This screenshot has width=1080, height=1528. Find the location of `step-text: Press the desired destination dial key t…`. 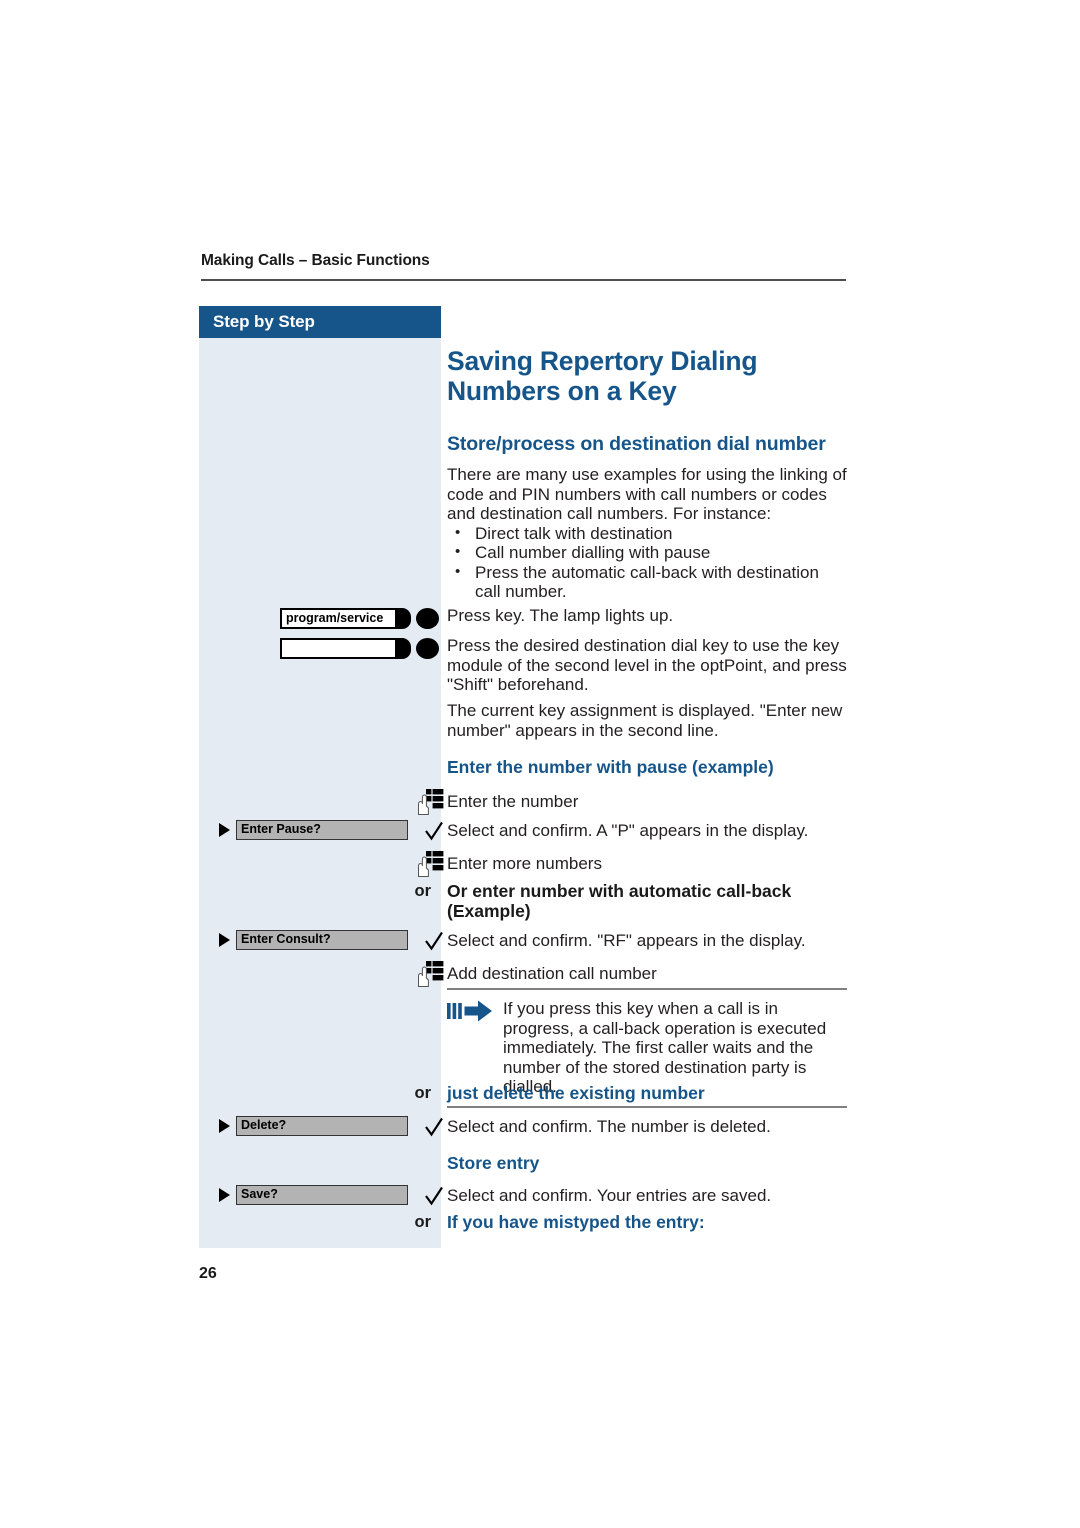

step-text: Press the desired destination dial key t… is located at coordinates (647, 665).